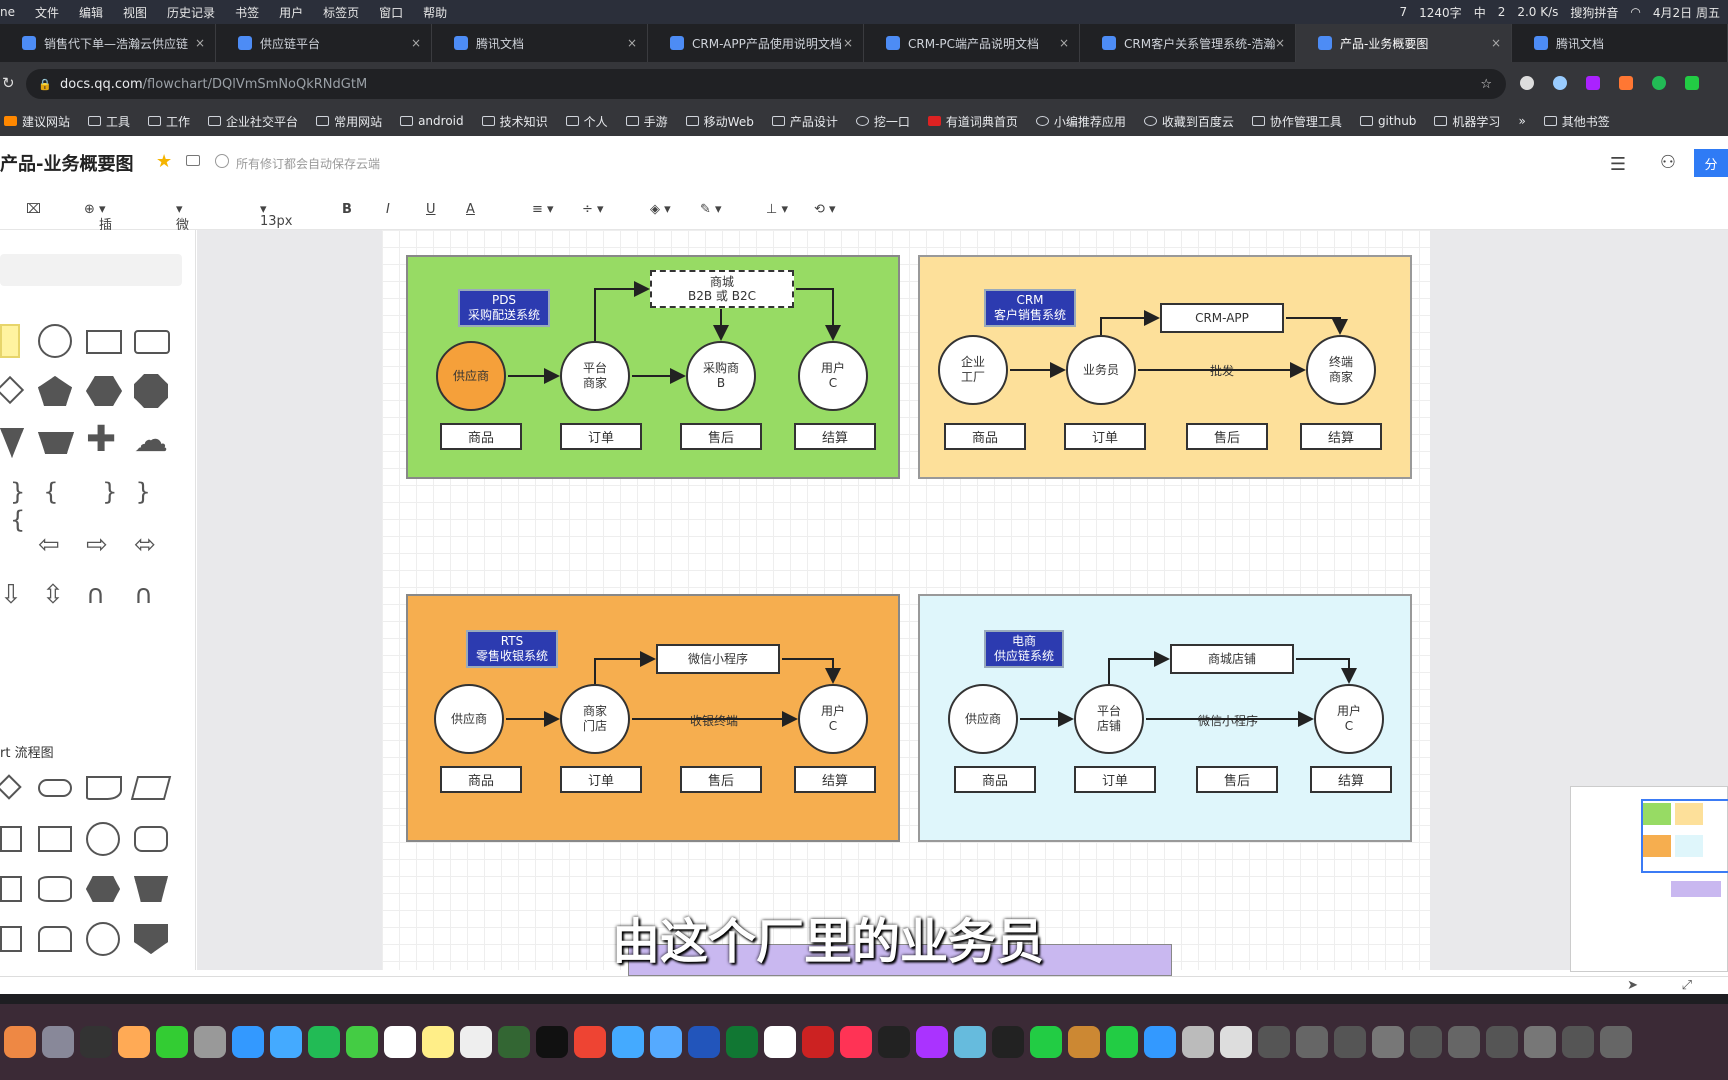 The height and width of the screenshot is (1080, 1728). I want to click on tab-7: 腾讯文档, so click(1620, 43).